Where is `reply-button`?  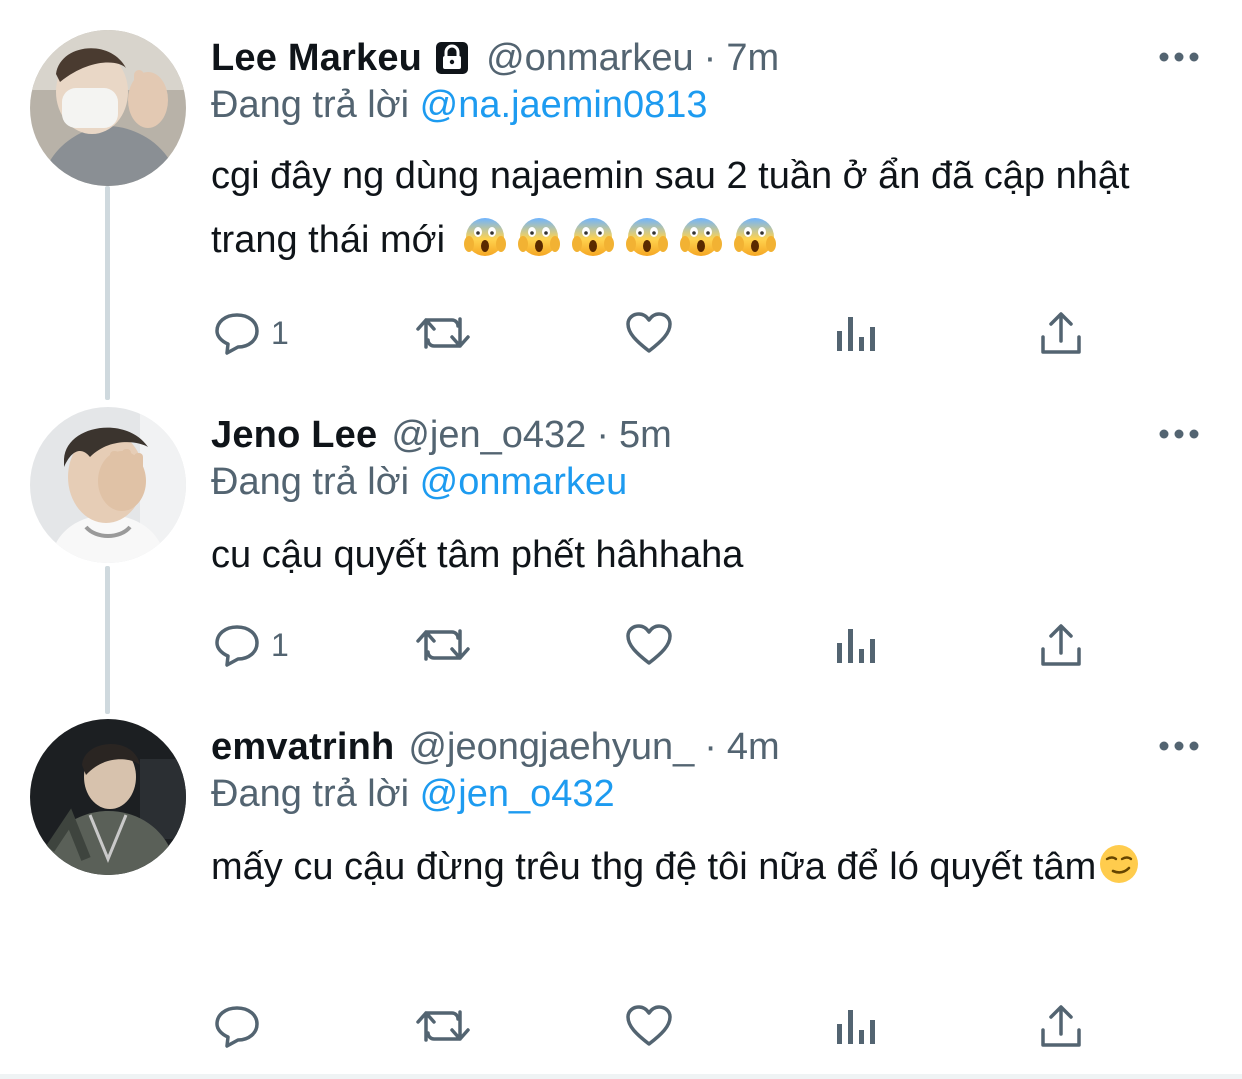
reply-button is located at coordinates (242, 1026).